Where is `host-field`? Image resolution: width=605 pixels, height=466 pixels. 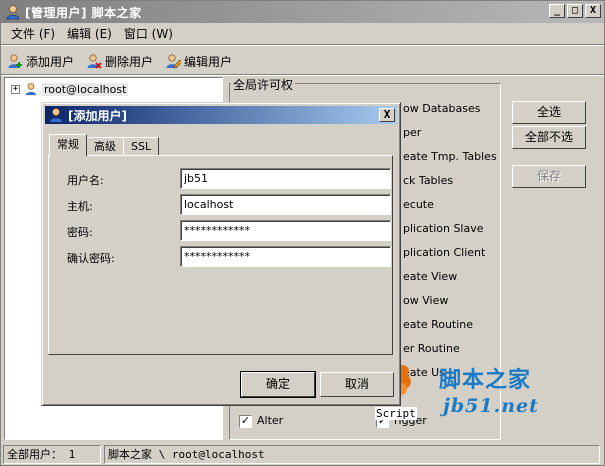 host-field is located at coordinates (285, 204).